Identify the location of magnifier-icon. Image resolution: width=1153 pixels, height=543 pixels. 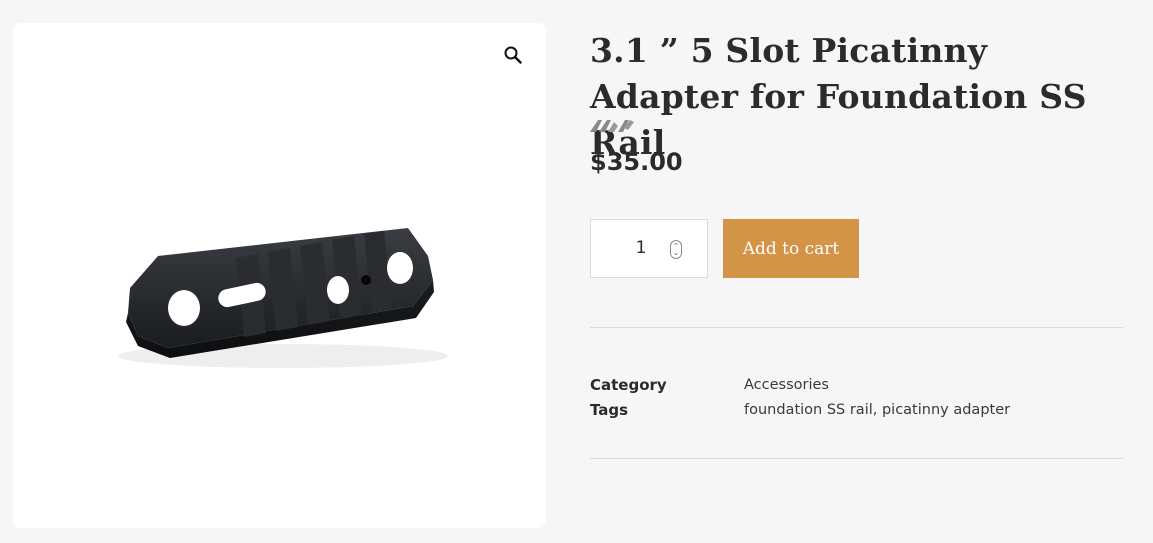
(513, 55).